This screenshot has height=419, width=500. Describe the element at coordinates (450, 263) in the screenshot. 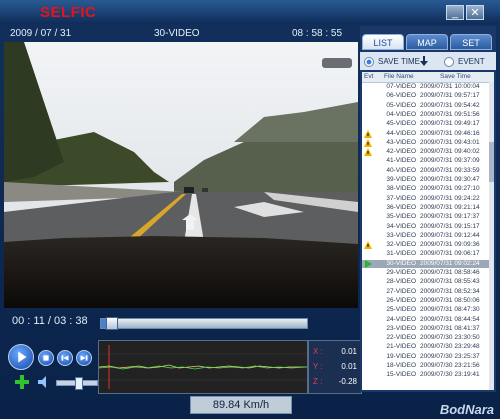

I see `save-time: 2009/07/31 09:02:24` at that location.